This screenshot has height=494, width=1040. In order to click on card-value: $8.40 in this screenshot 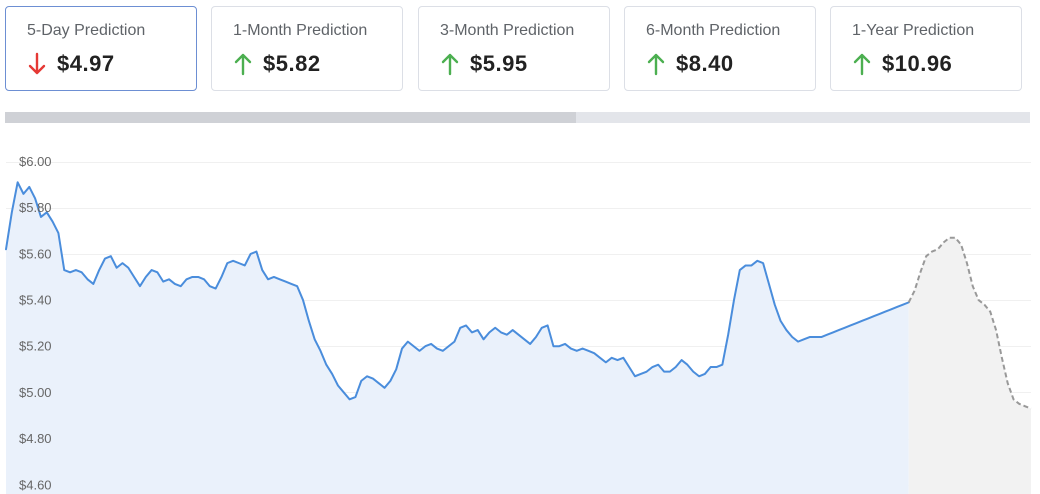, I will do `click(705, 63)`.